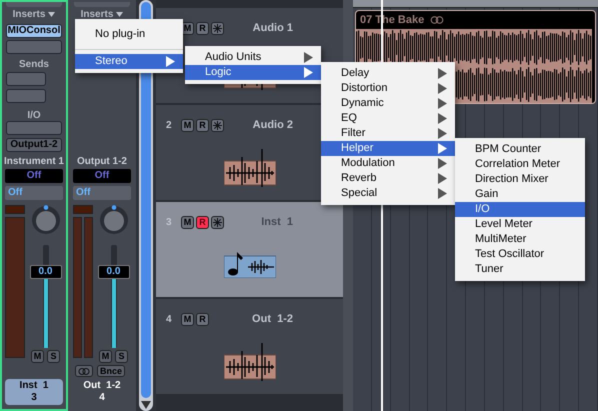 This screenshot has width=598, height=411. What do you see at coordinates (111, 371) in the screenshot?
I see `bounce-button: Bnce` at bounding box center [111, 371].